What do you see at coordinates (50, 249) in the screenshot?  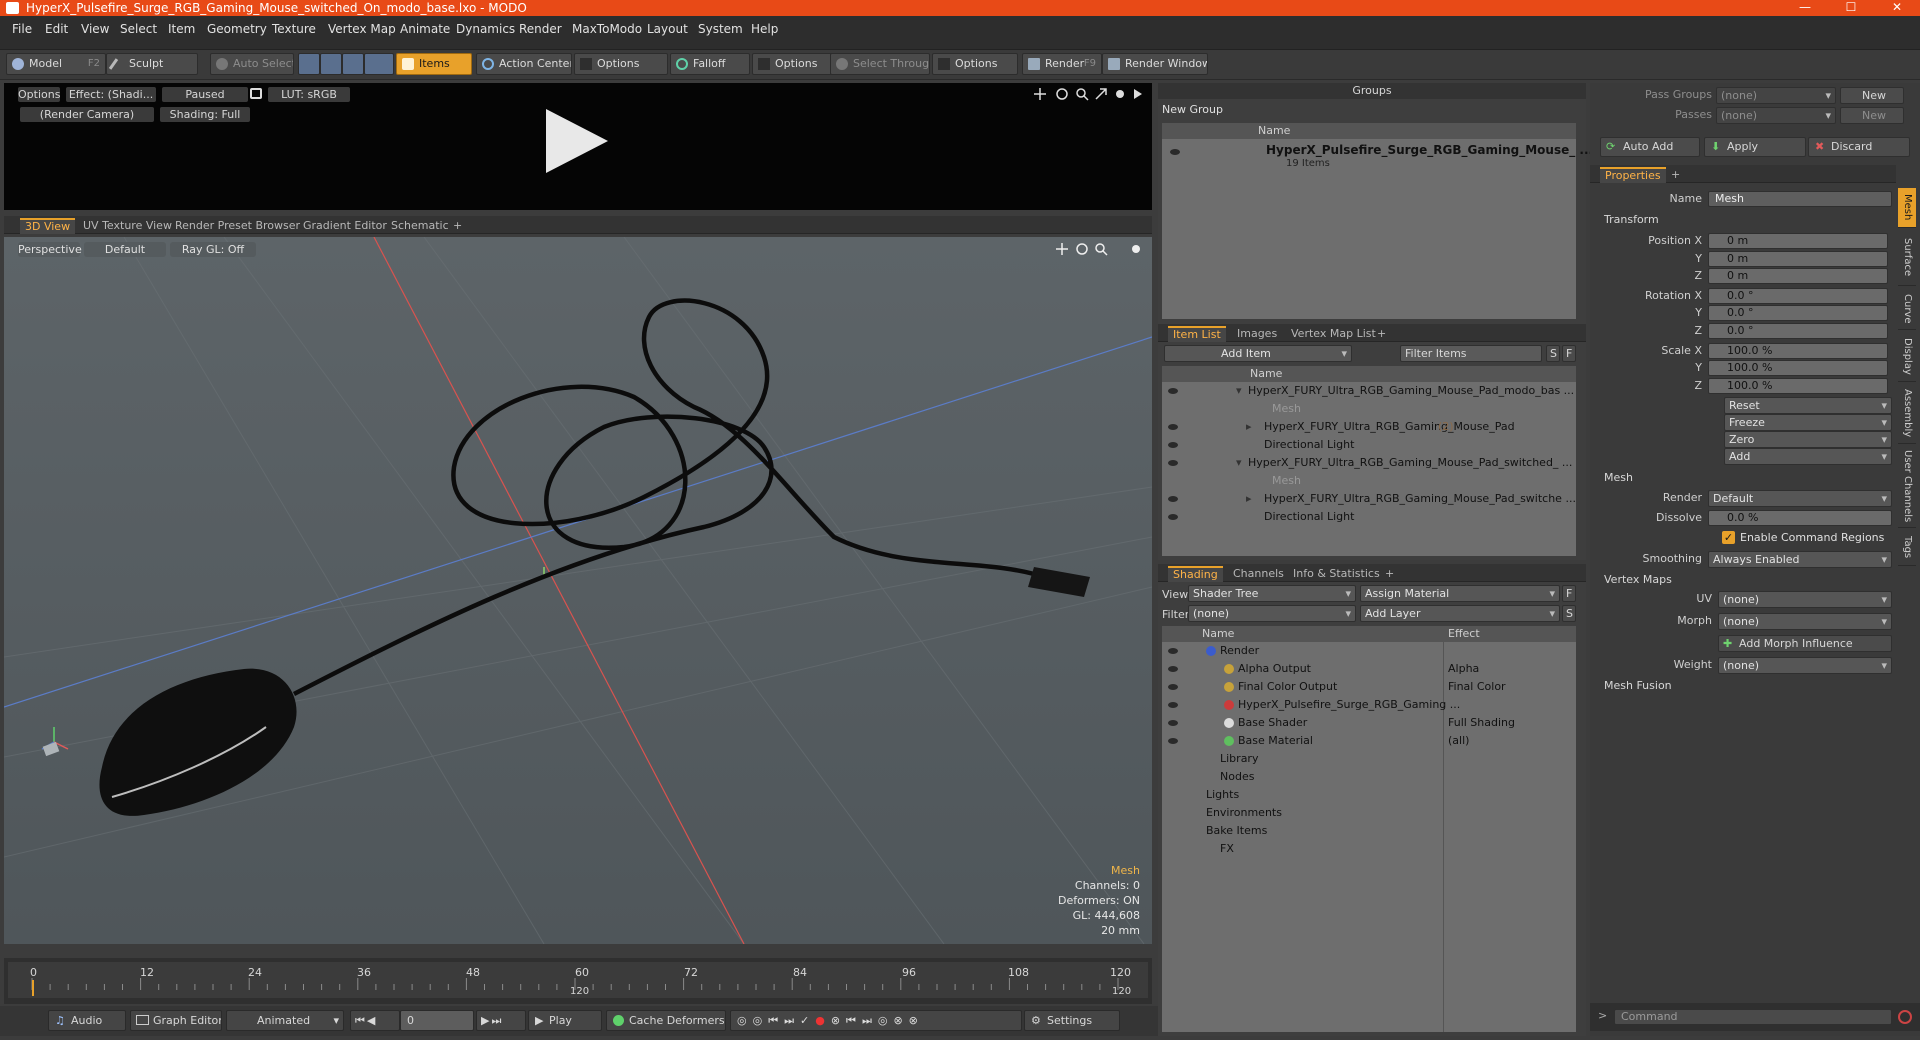 I see `perspective-dropdown: Perspective` at bounding box center [50, 249].